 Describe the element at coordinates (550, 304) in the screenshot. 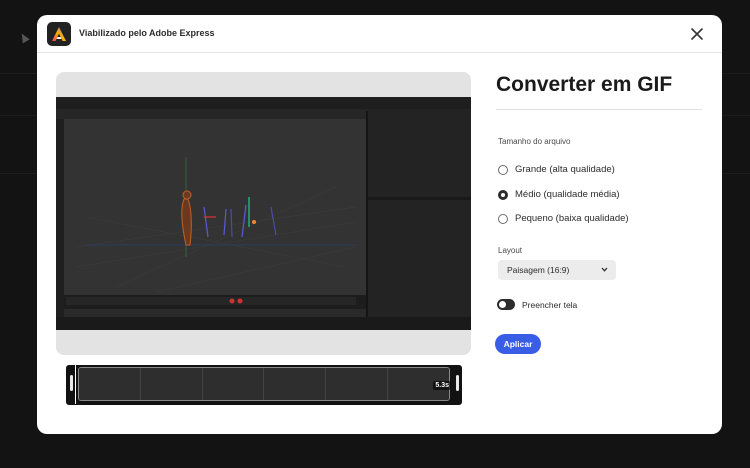

I see `fill-screen-label: Preencher tela` at that location.